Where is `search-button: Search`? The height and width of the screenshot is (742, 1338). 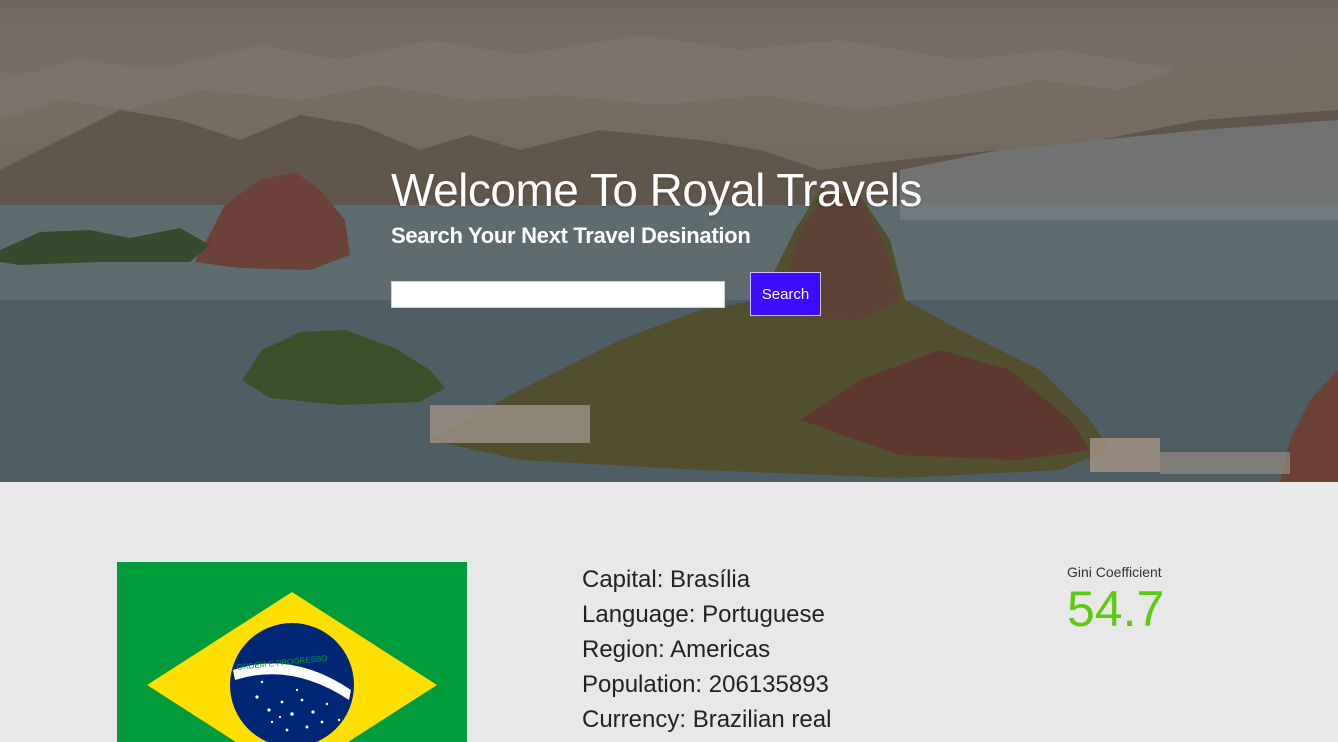 search-button: Search is located at coordinates (785, 294).